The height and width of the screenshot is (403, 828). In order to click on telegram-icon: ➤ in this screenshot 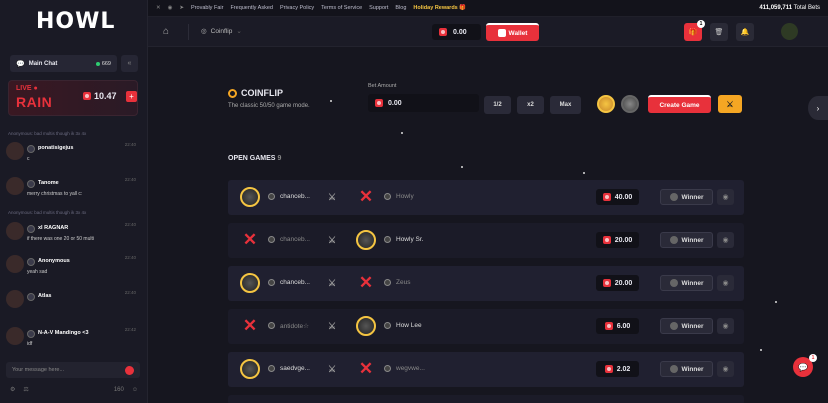, I will do `click(181, 8)`.